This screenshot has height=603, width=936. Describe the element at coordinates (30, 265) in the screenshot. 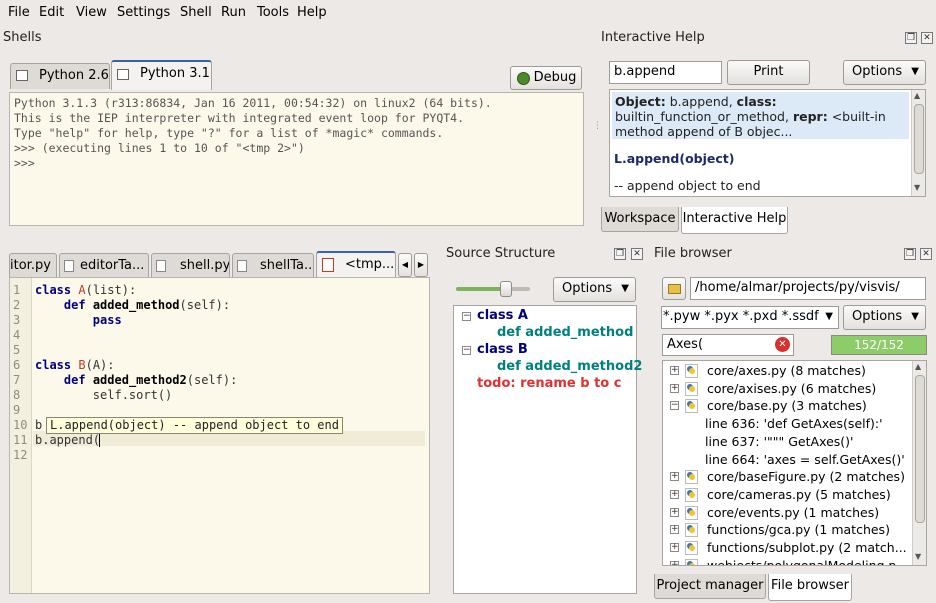

I see `tab-label: itor.py` at that location.